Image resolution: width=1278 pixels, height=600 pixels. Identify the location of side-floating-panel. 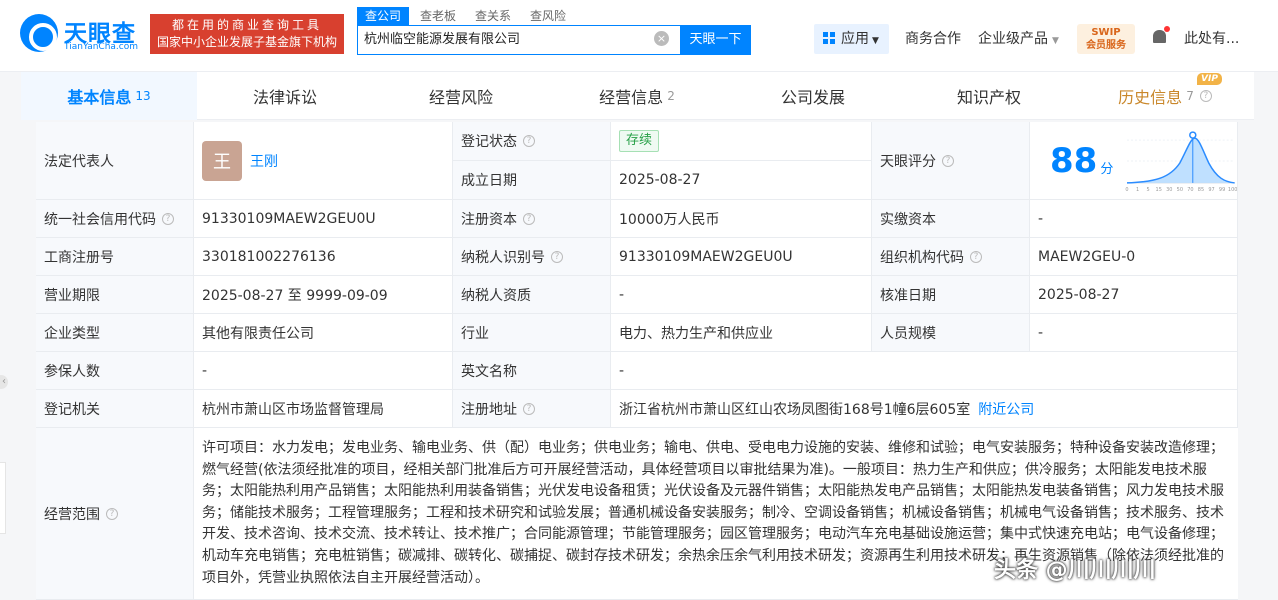
(3, 498).